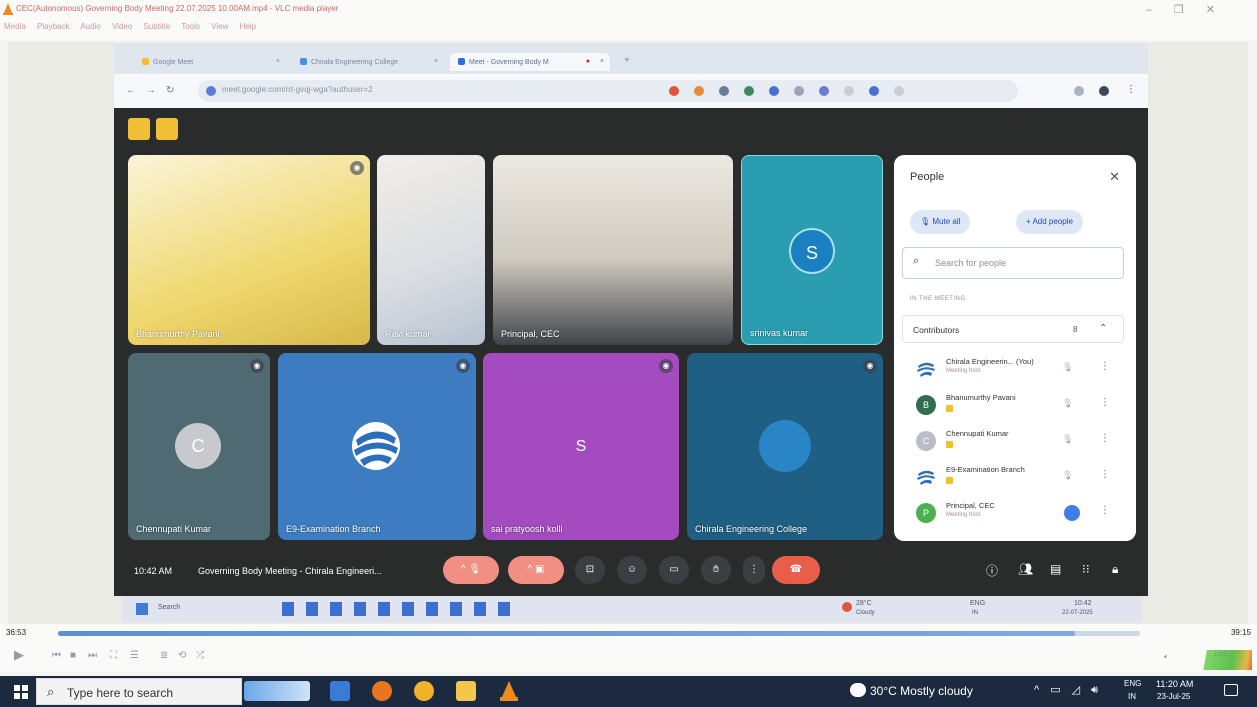  What do you see at coordinates (754, 570) in the screenshot?
I see `more-options-button: ⋮` at bounding box center [754, 570].